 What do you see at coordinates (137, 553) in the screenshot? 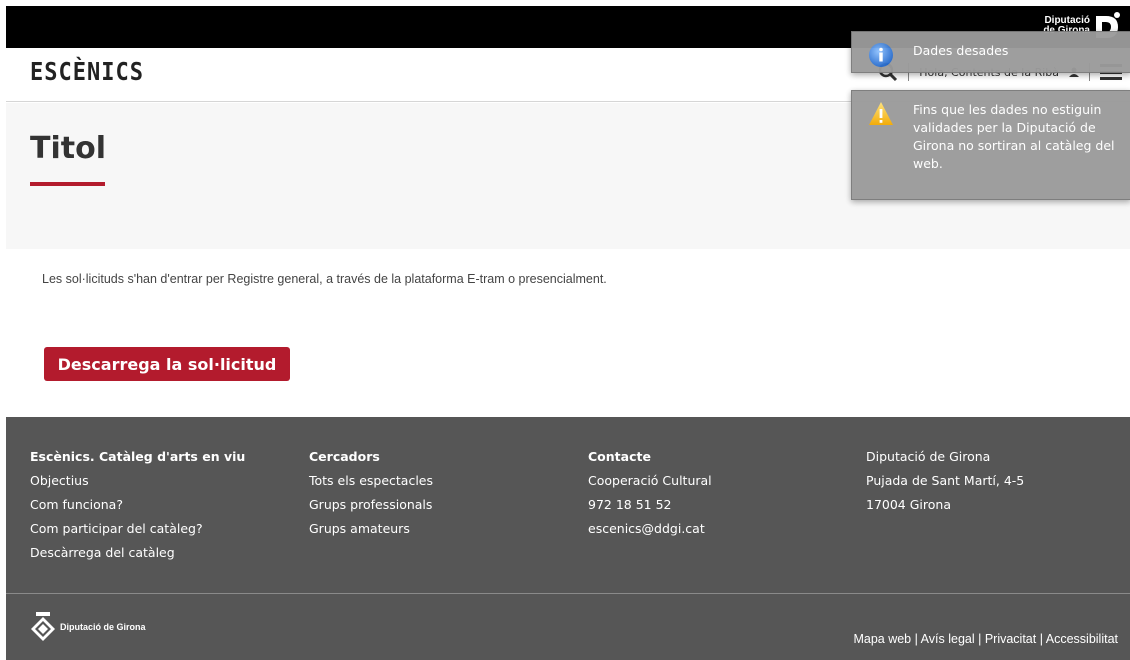
I see `footer-link-descarrega: Descàrrega del catàleg` at bounding box center [137, 553].